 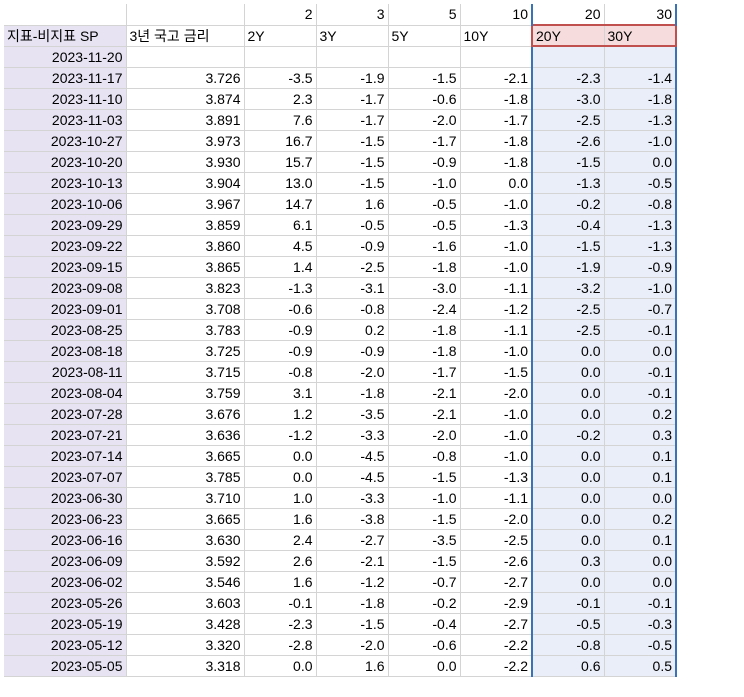 What do you see at coordinates (640, 624) in the screenshot?
I see `value-cell: -0.3` at bounding box center [640, 624].